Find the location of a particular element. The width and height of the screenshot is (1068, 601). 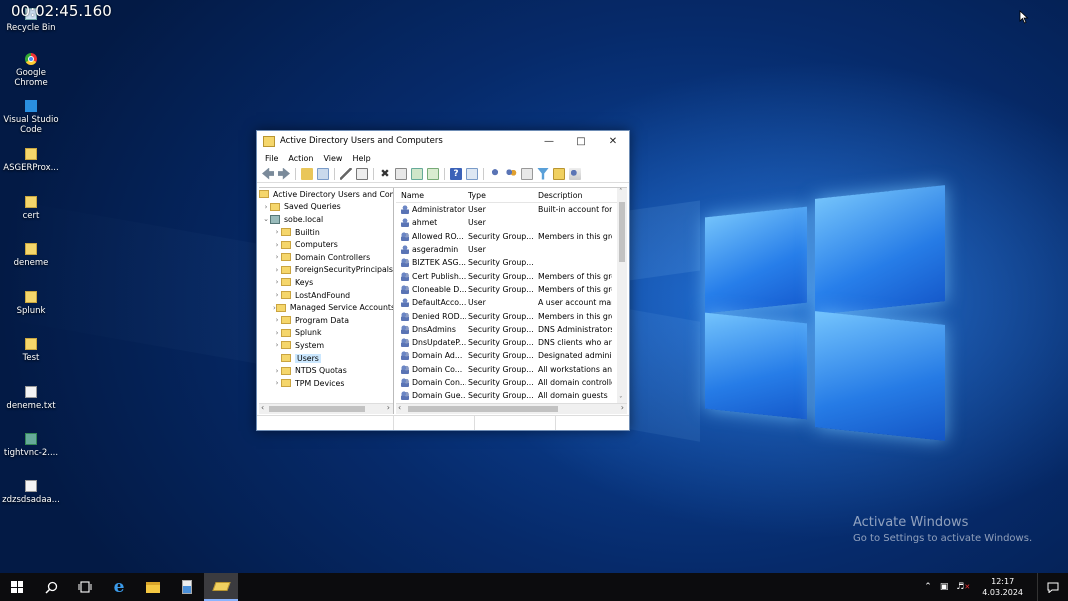

new-ou-icon is located at coordinates (527, 173).